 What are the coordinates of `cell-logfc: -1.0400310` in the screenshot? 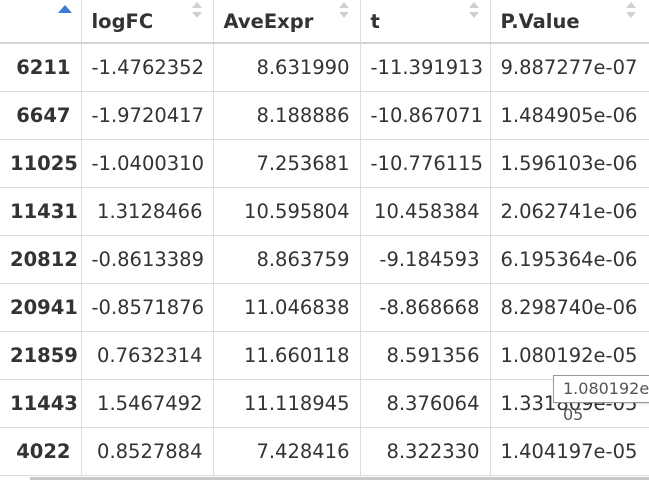 It's located at (147, 163).